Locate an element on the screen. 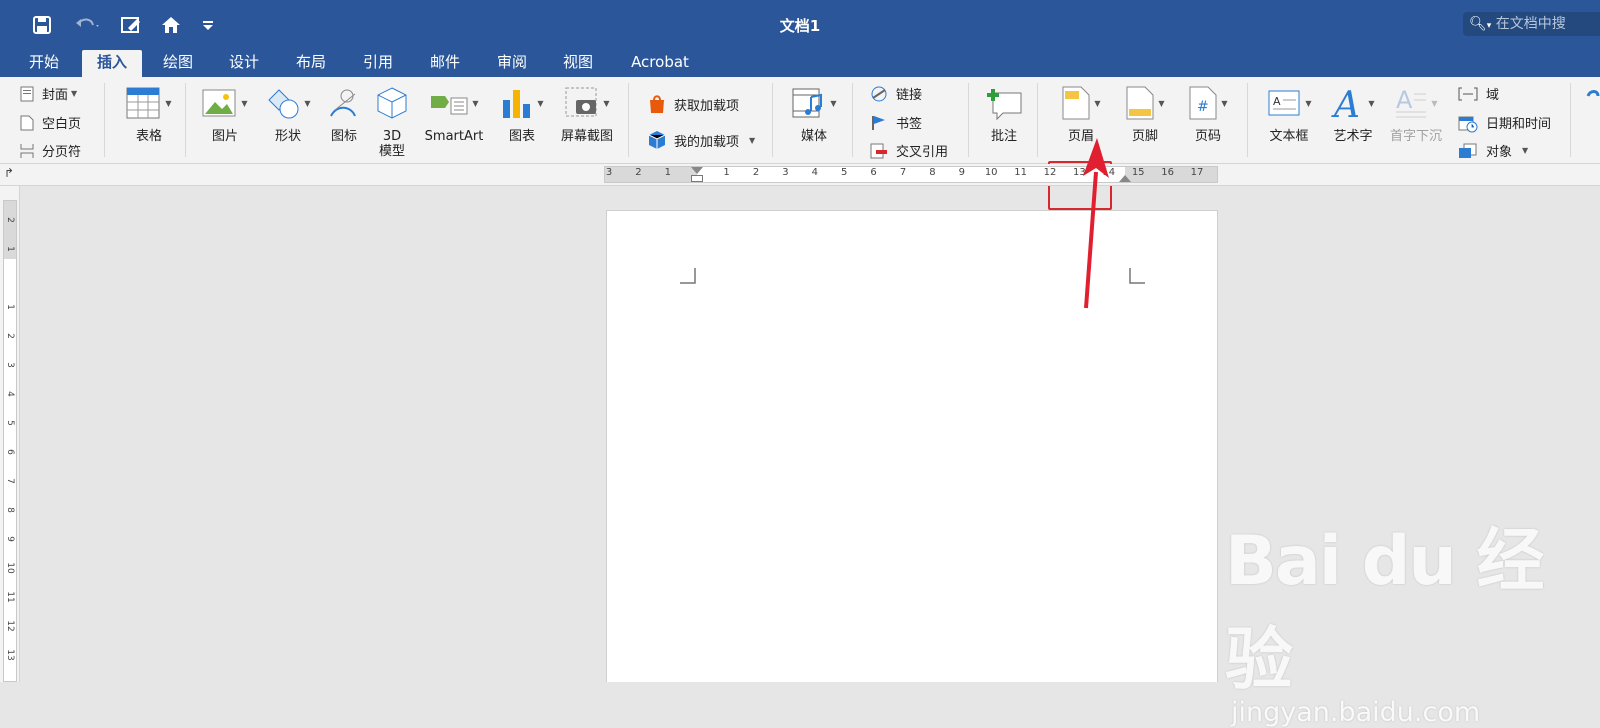 The image size is (1600, 728). search-box: 🔍︎▾ 在文档中搜 is located at coordinates (1531, 24).